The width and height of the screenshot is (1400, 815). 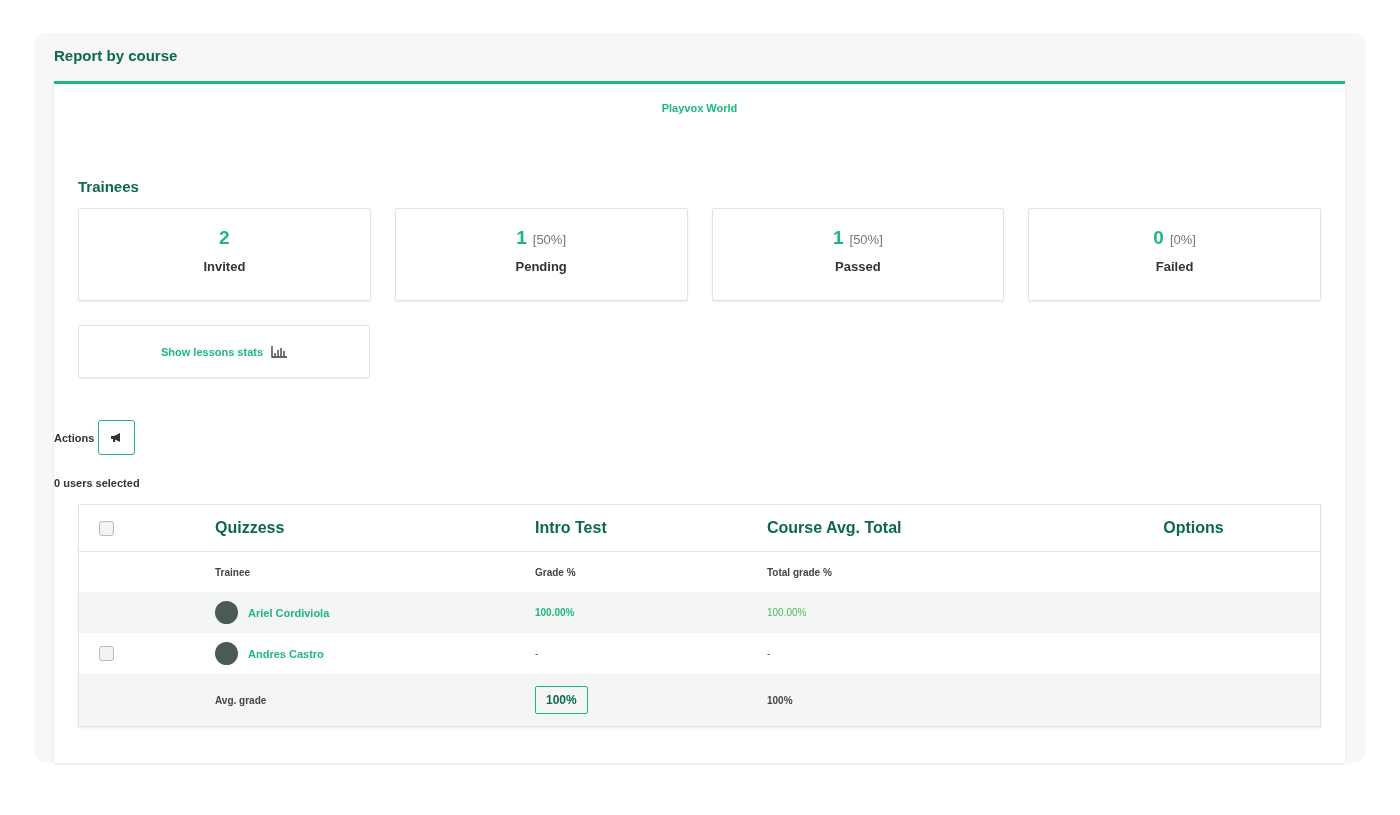 I want to click on trainee-link: Ariel Cordiviola, so click(x=289, y=612).